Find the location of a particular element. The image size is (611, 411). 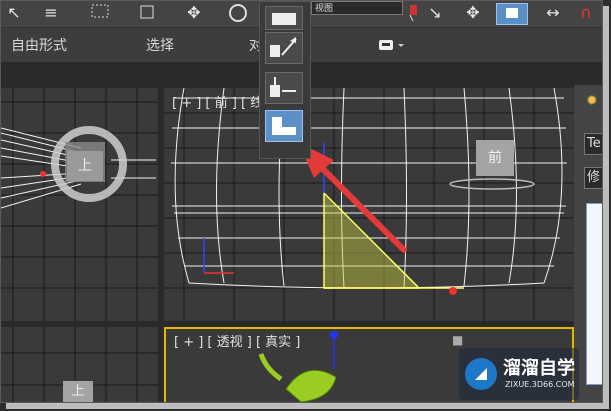

viewcube-top: 上 is located at coordinates (85, 166).